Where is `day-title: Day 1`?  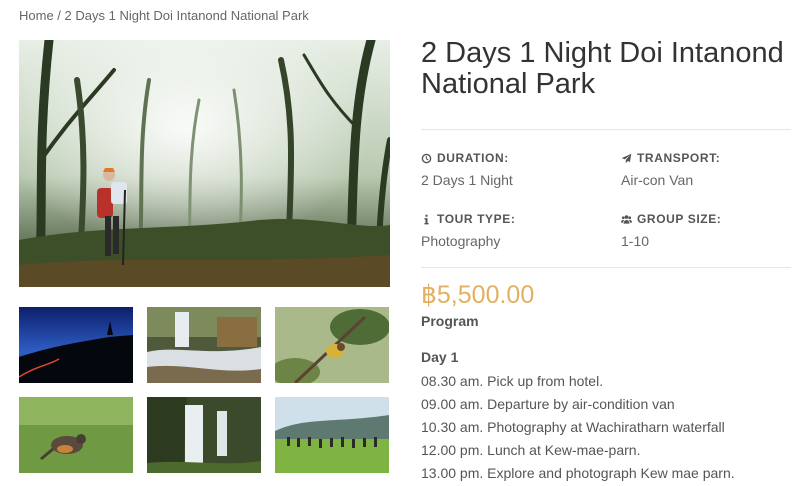 day-title: Day 1 is located at coordinates (440, 357).